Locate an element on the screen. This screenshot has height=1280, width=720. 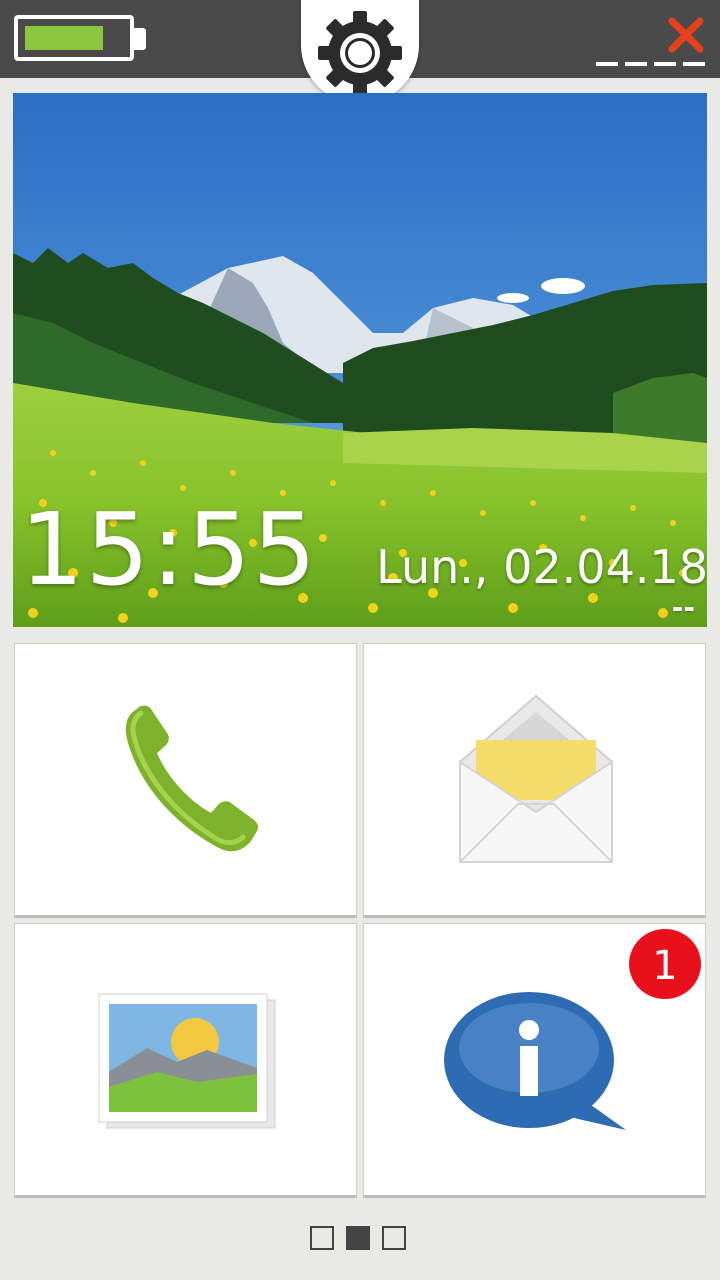
envelope-icon is located at coordinates (536, 778).